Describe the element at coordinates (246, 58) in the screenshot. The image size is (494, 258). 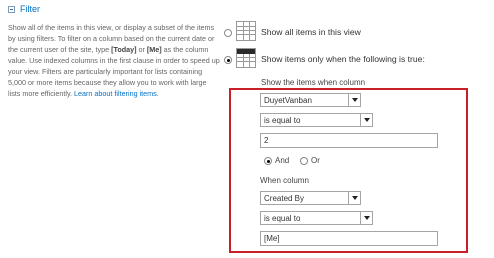
I see `filtered-list-icon` at that location.